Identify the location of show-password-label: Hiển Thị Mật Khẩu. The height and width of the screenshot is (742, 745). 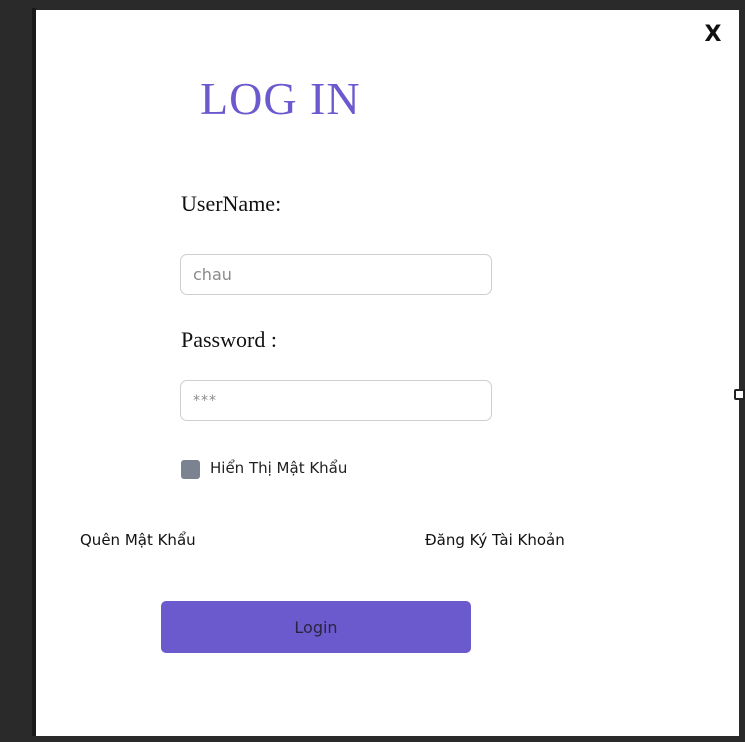
(278, 468).